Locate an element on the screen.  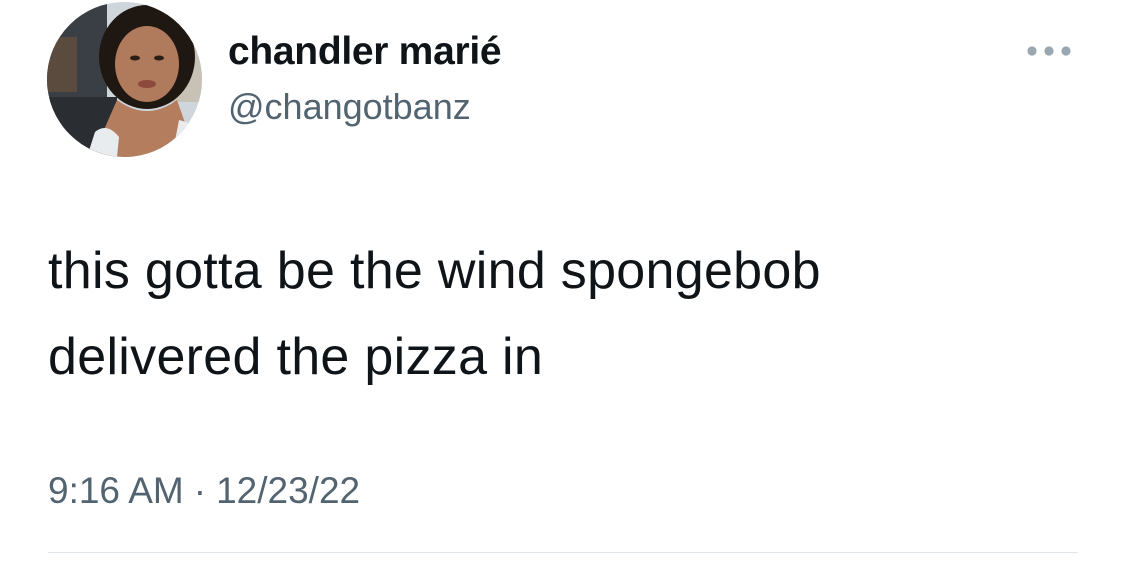
avatar-image is located at coordinates (124, 79).